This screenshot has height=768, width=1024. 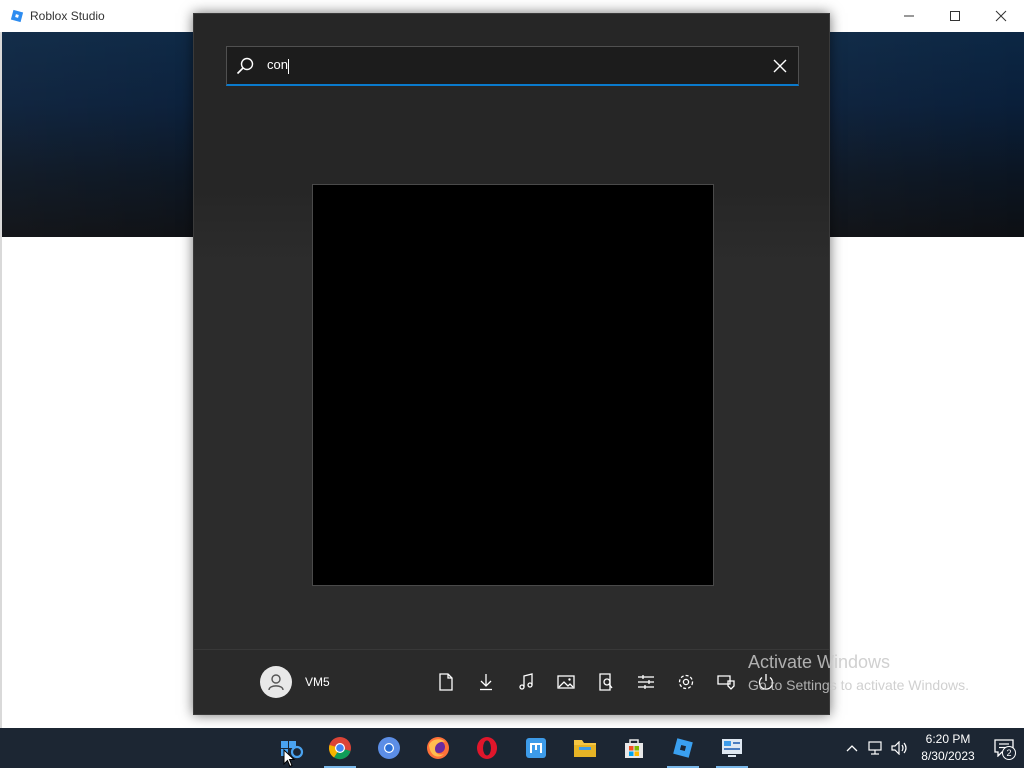 I want to click on clear-search-button, so click(x=780, y=66).